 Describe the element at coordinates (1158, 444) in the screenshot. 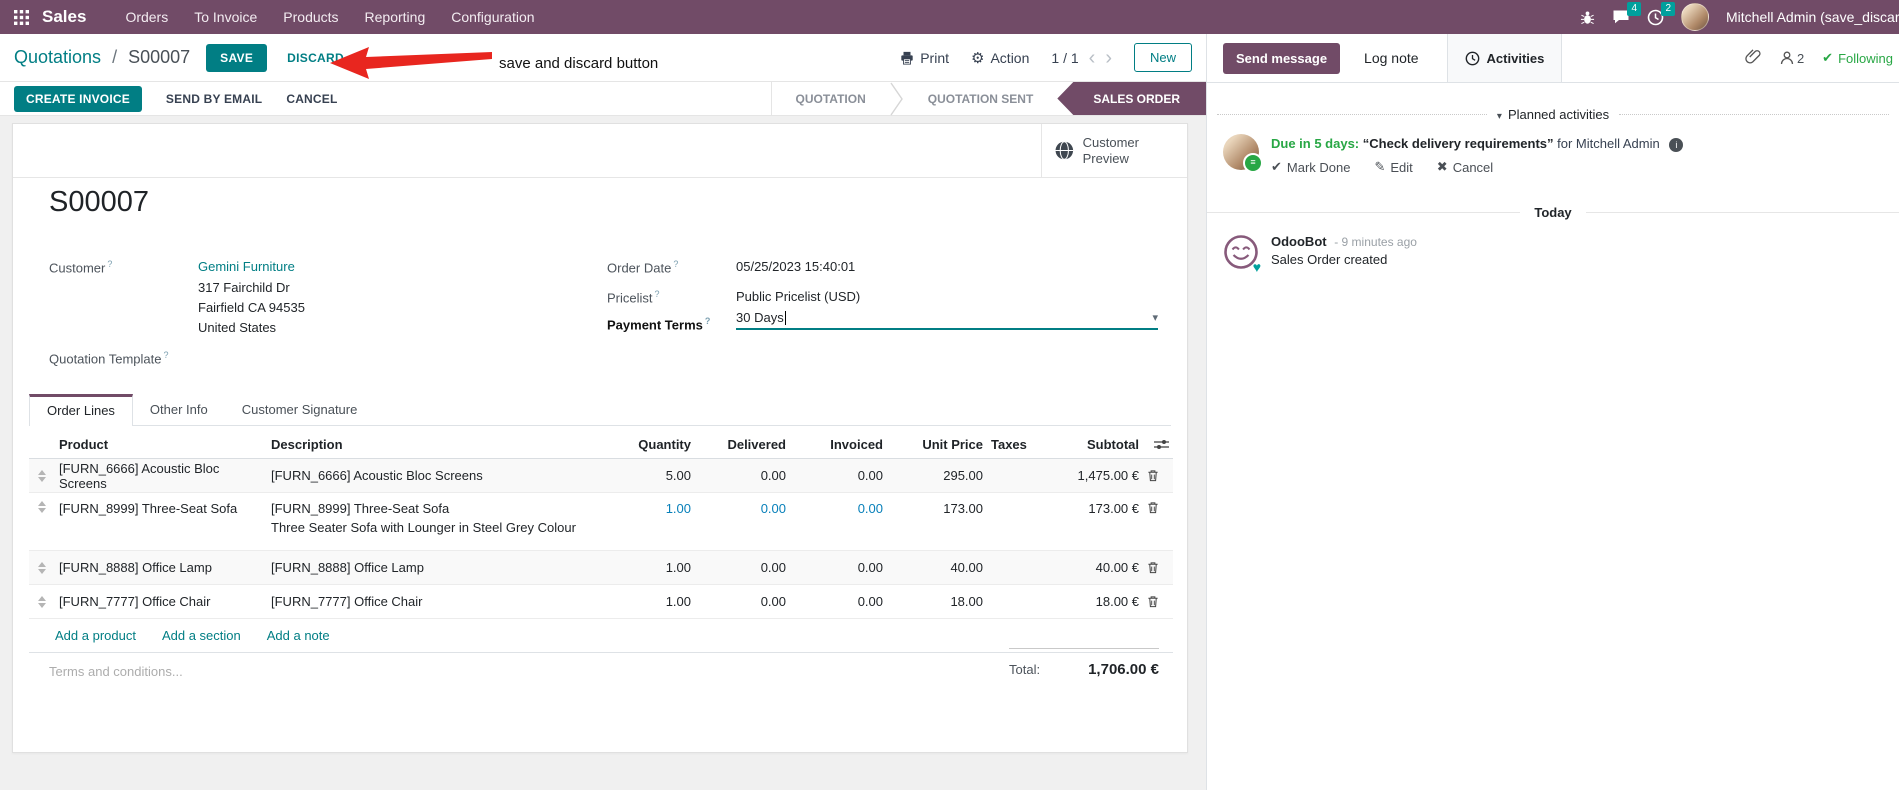

I see `optional-columns-icon` at that location.